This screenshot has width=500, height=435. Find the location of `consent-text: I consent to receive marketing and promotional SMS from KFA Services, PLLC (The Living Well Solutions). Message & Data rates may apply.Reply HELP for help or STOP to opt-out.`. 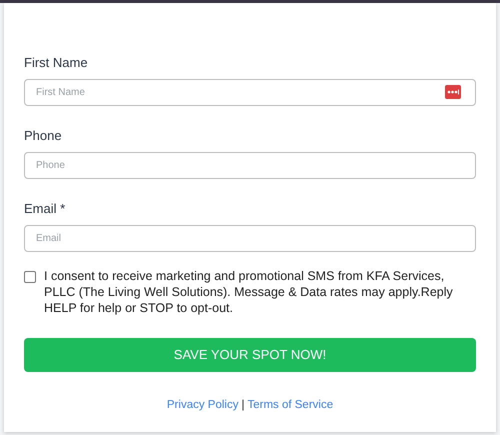

consent-text: I consent to receive marketing and promotional SMS from KFA Services, PLLC (The Living Well Solutions). Message & Data rates may apply.Reply HELP for help or STOP to opt-out. is located at coordinates (249, 292).